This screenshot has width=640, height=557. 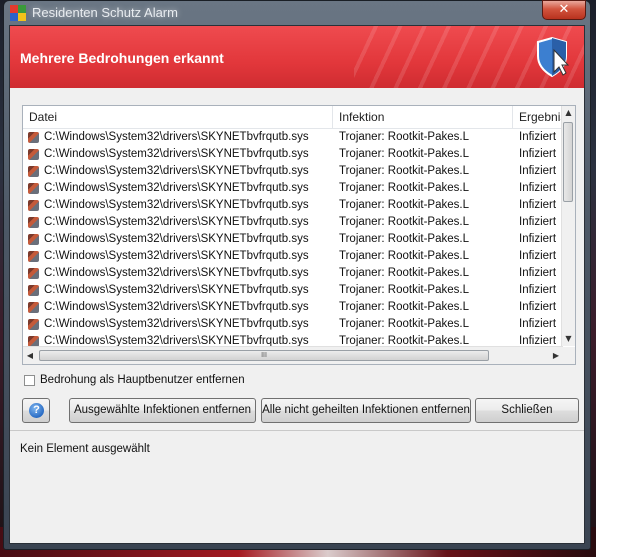 What do you see at coordinates (142, 380) in the screenshot?
I see `admin-remove-label: Bedrohung als Hauptbenutzer entfernen` at bounding box center [142, 380].